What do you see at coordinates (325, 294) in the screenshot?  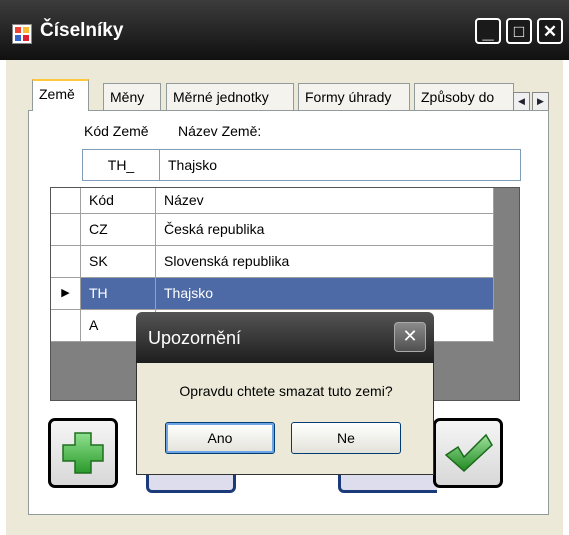 I see `cell-name: Thajsko` at bounding box center [325, 294].